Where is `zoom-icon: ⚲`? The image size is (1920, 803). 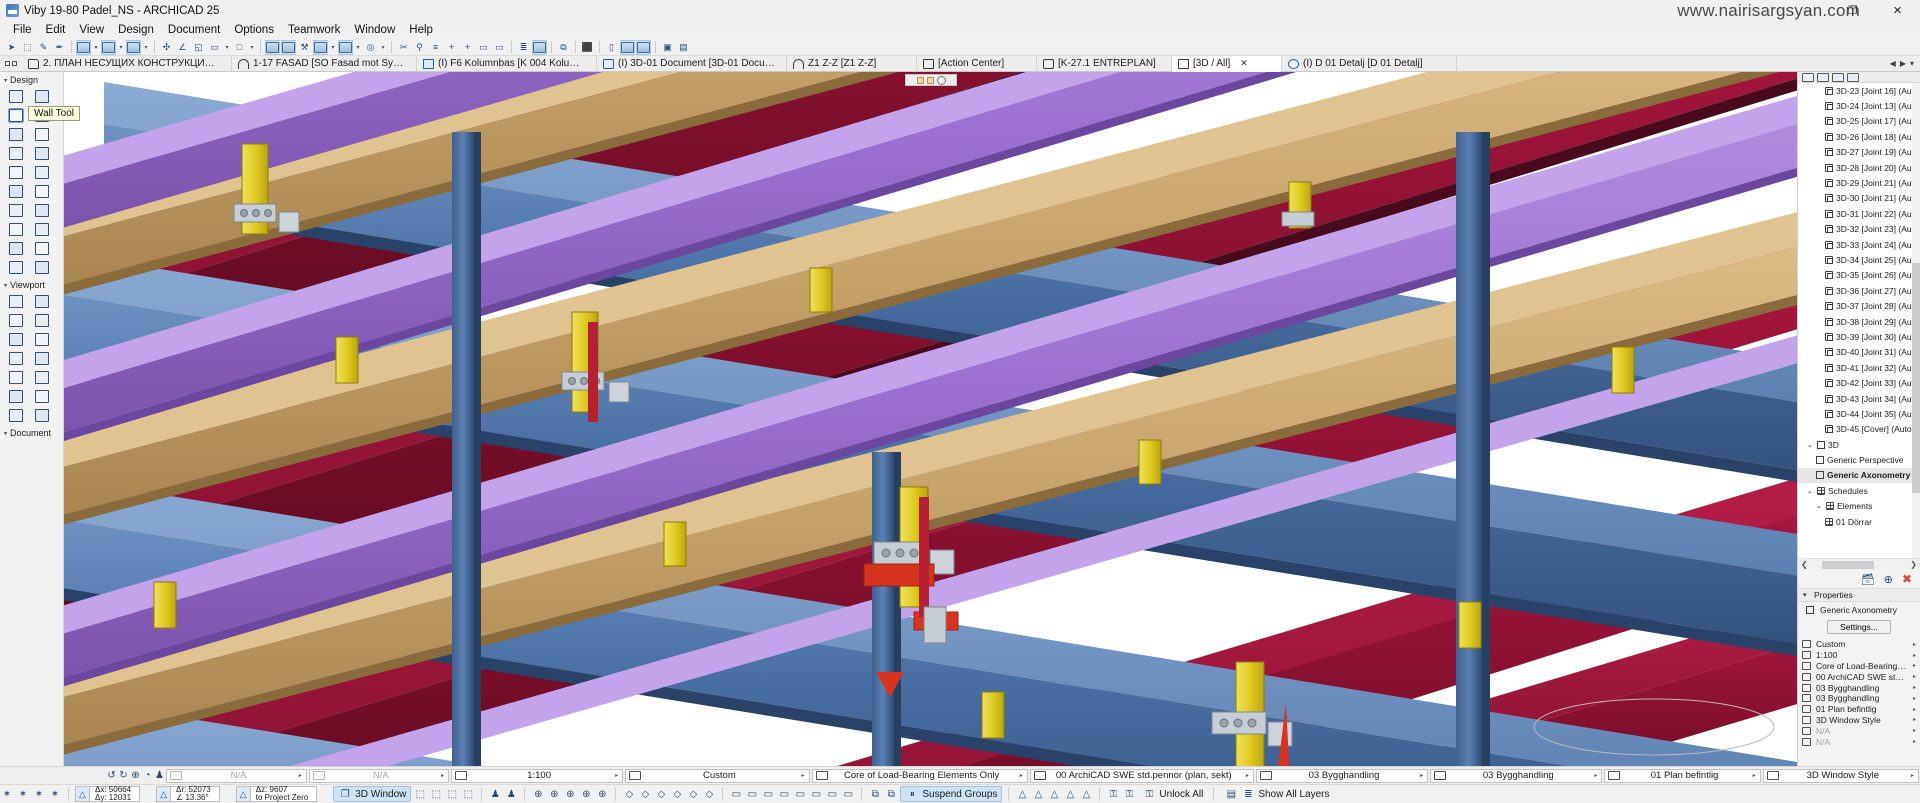
zoom-icon: ⚲ is located at coordinates (419, 47).